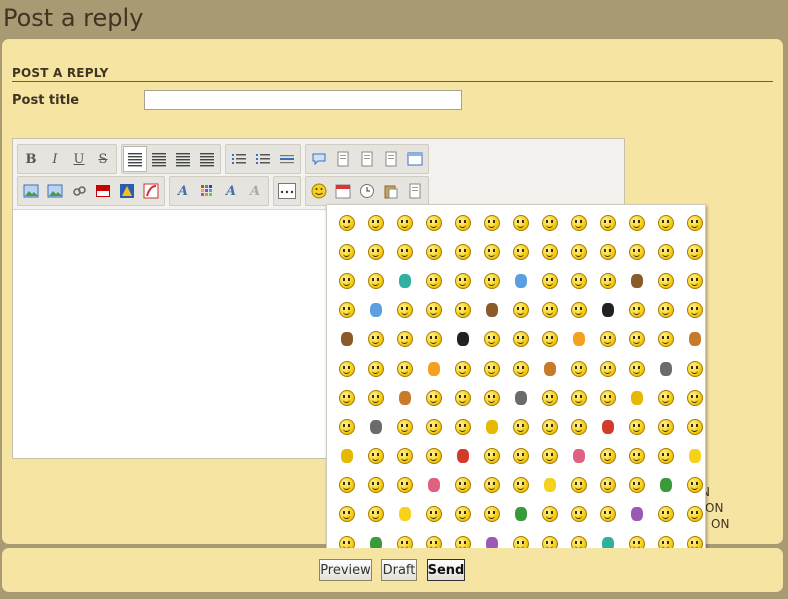 This screenshot has width=788, height=599. I want to click on send-button: Send, so click(446, 570).